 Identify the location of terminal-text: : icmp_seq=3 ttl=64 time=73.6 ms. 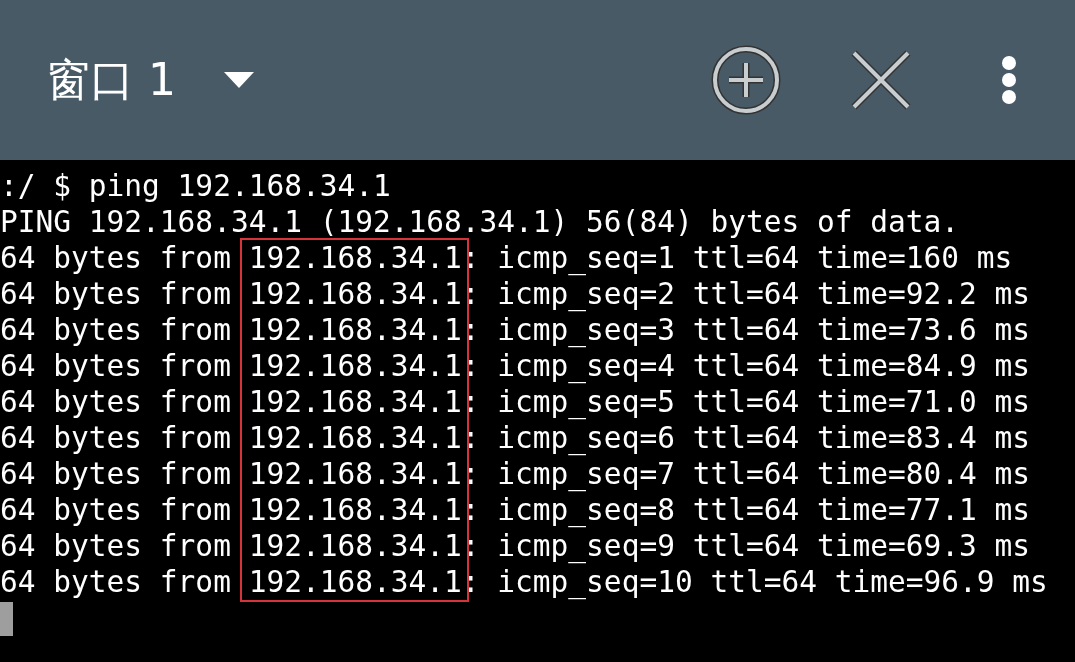
(746, 330).